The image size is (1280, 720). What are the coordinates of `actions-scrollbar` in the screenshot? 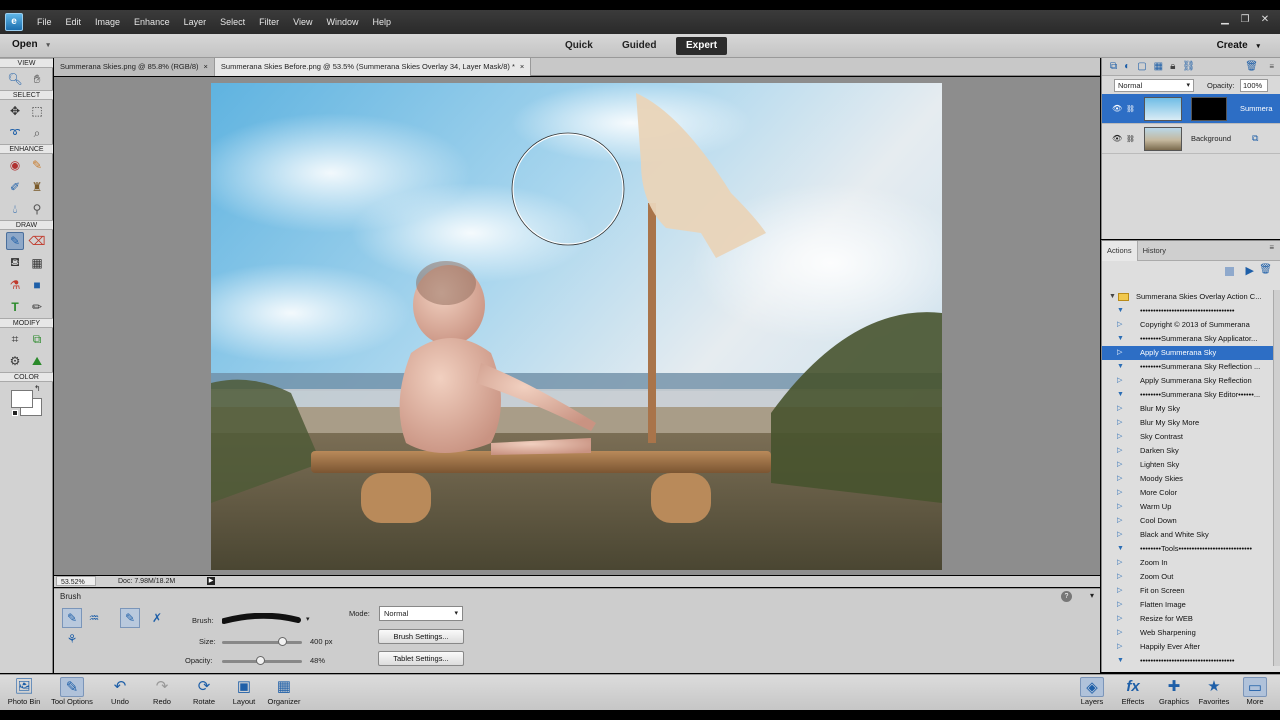 It's located at (1276, 478).